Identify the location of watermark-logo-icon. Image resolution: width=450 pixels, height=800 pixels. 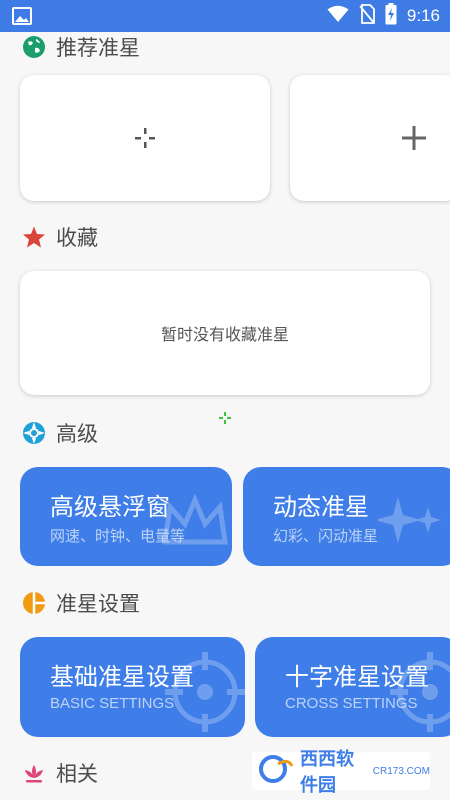
(276, 771).